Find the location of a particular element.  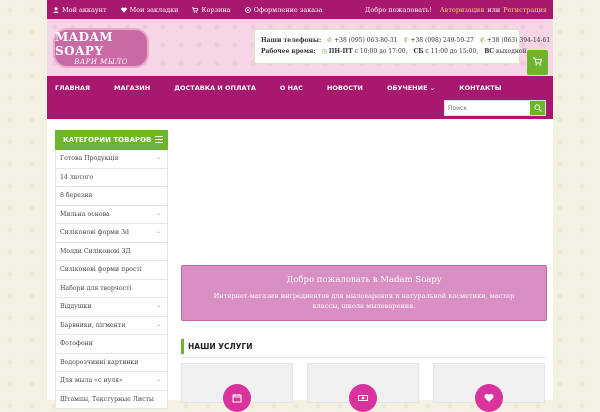

search-bar-row is located at coordinates (300, 109).